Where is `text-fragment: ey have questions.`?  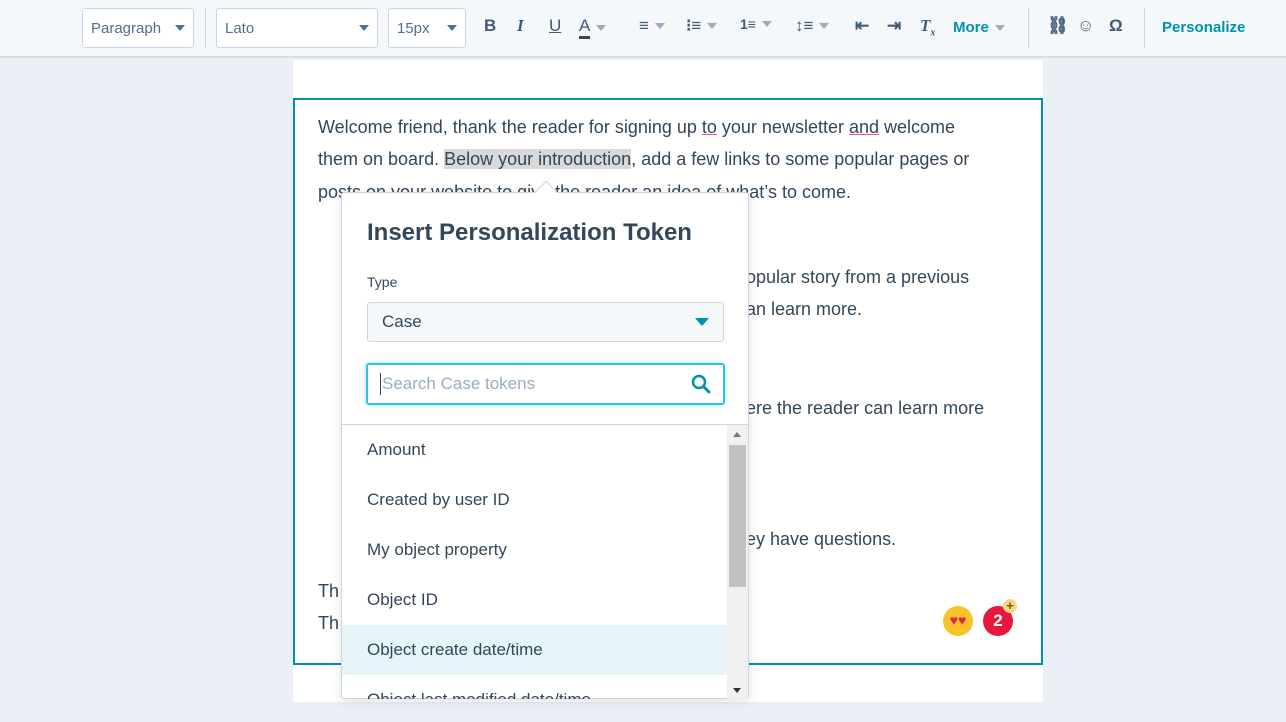
text-fragment: ey have questions. is located at coordinates (821, 539).